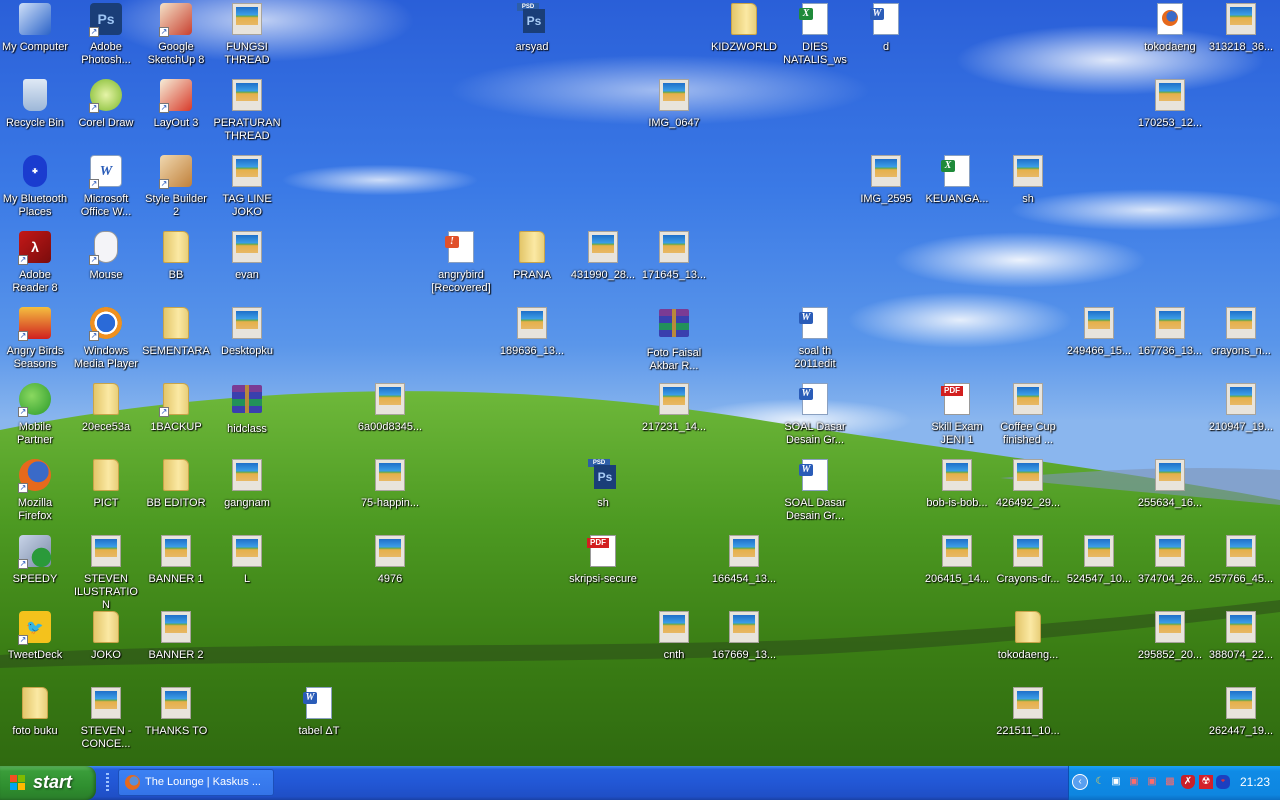 Image resolution: width=1280 pixels, height=800 pixels. Describe the element at coordinates (176, 332) in the screenshot. I see `desktop-icon: SEMENTARA` at that location.